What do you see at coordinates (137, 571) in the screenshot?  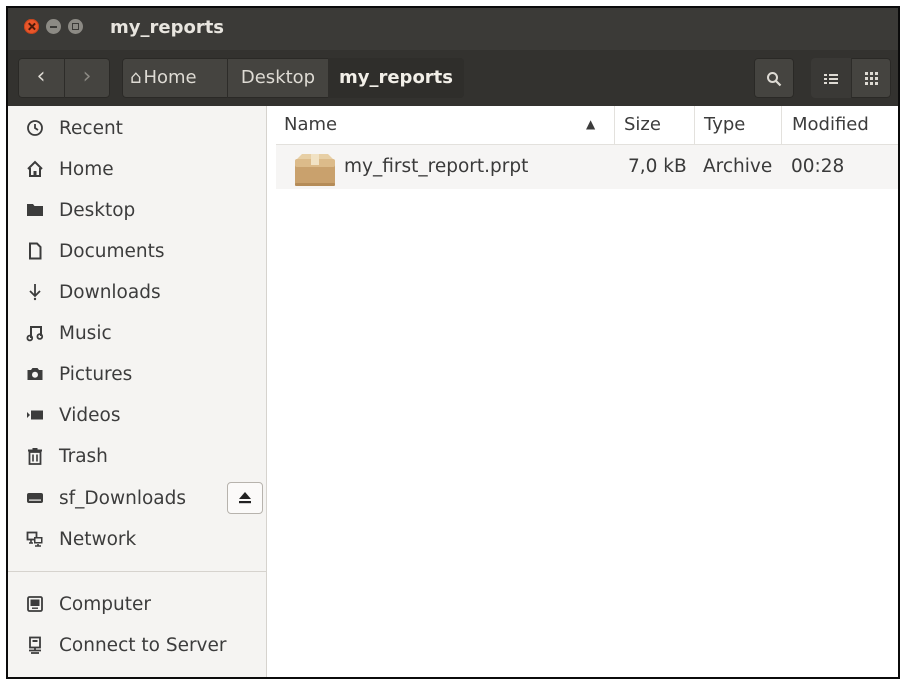 I see `sidebar-separator` at bounding box center [137, 571].